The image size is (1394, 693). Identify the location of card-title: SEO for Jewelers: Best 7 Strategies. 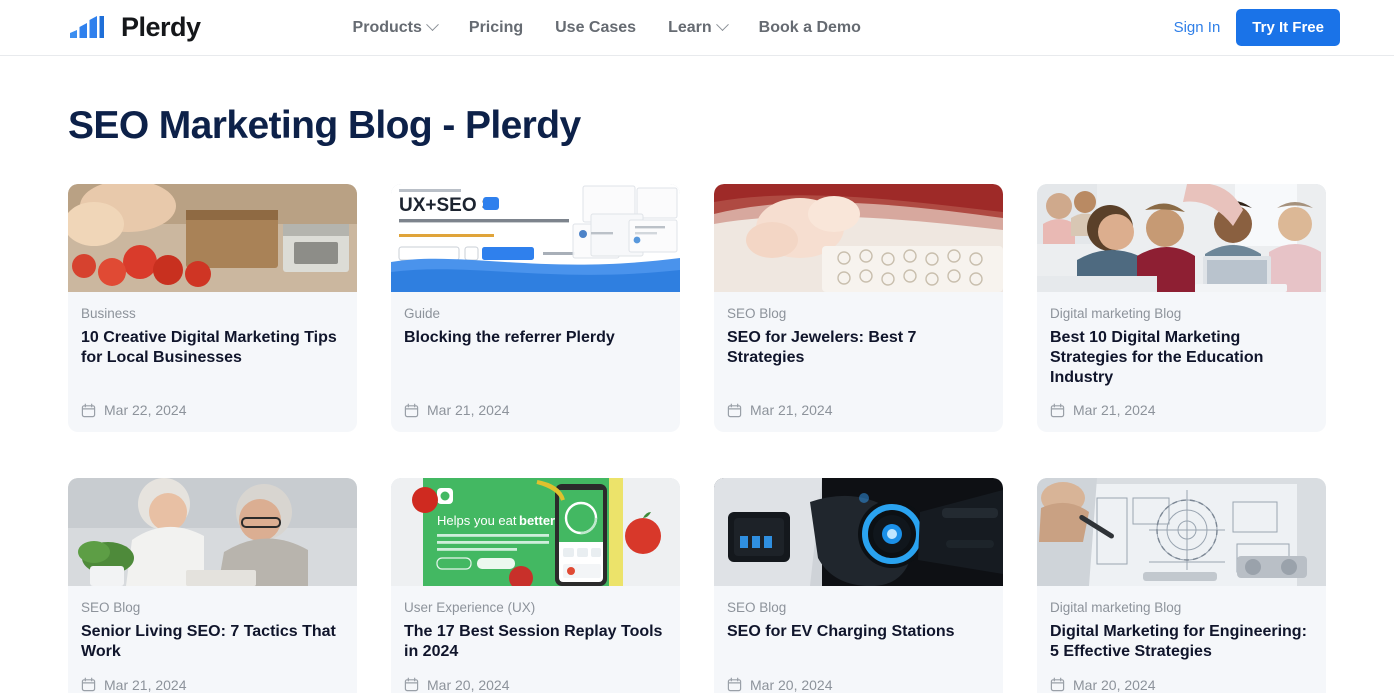
(858, 348).